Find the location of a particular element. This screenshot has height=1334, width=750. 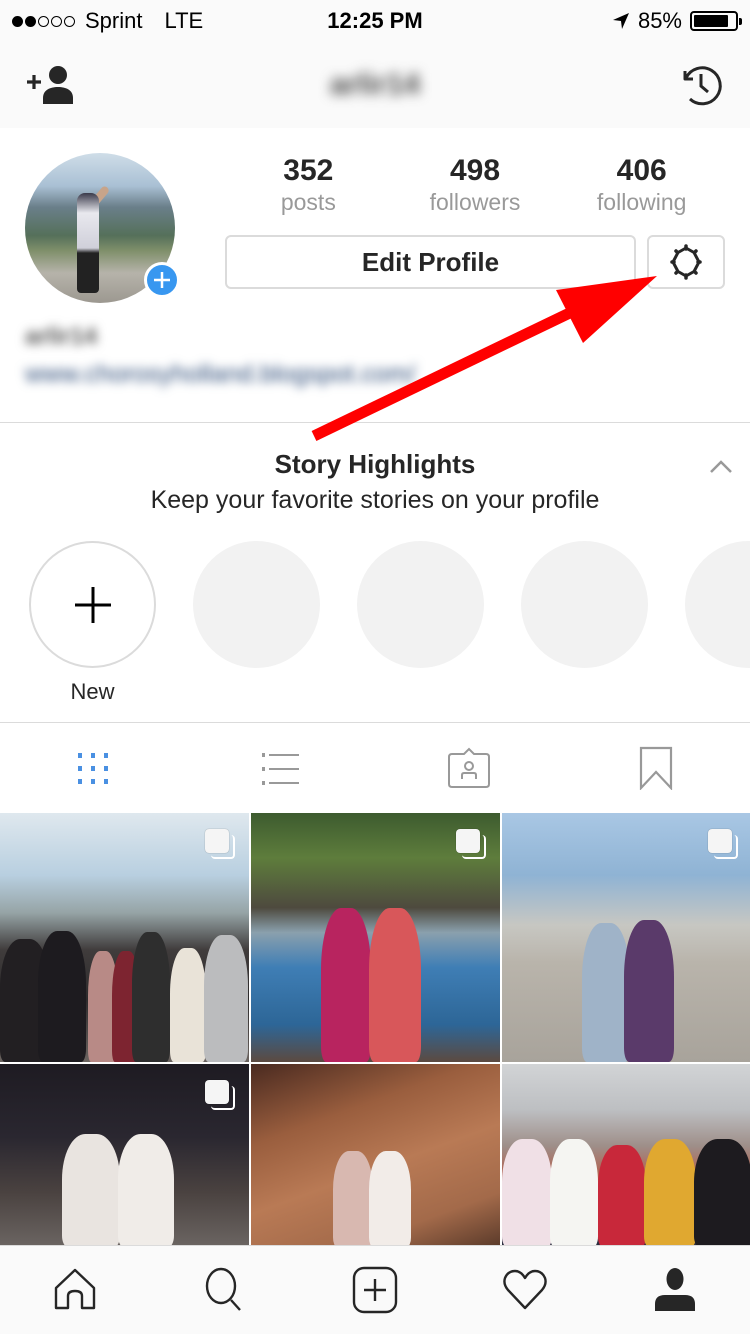

following-count: 406 is located at coordinates (641, 170).